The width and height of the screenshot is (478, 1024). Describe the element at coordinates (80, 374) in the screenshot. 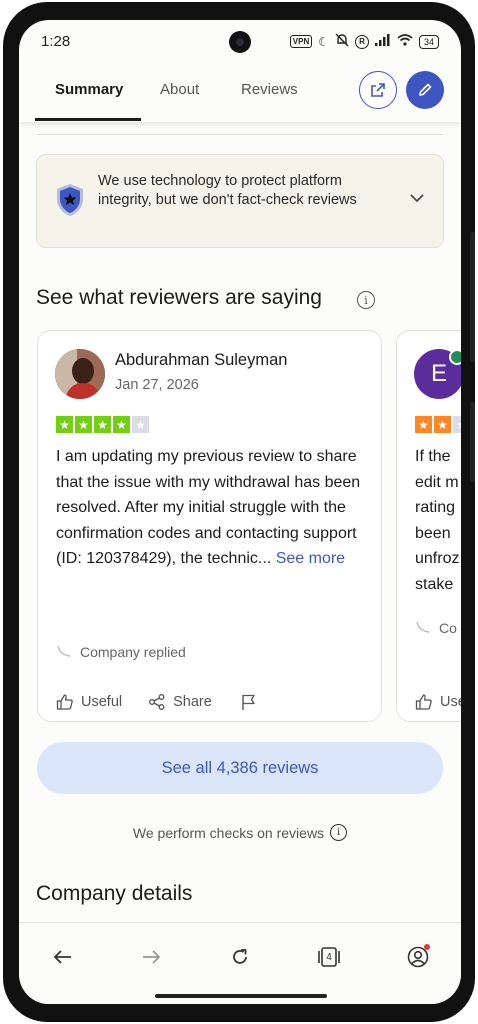

I see `avatar` at that location.